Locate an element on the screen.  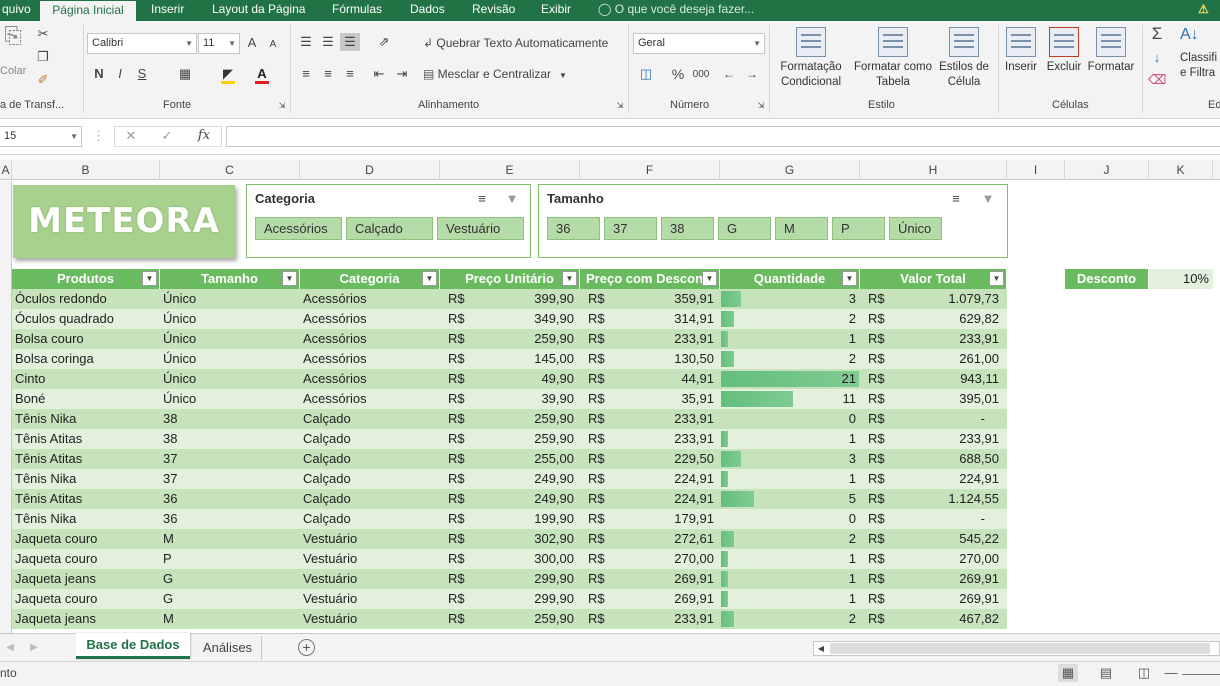
cell-valor-total: 943,11 is located at coordinates (953, 379).